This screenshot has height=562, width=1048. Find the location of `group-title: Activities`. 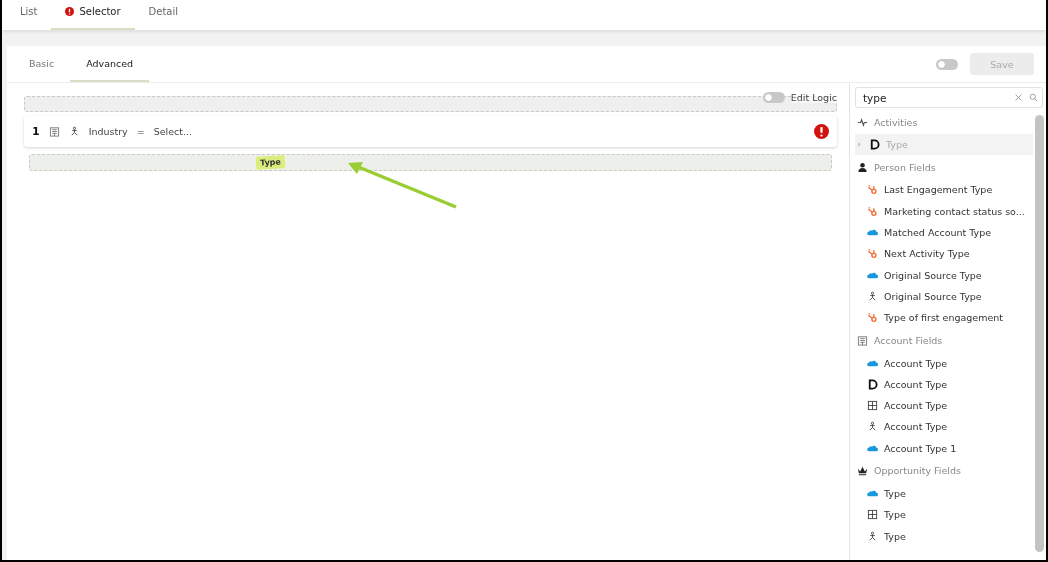

group-title: Activities is located at coordinates (896, 122).